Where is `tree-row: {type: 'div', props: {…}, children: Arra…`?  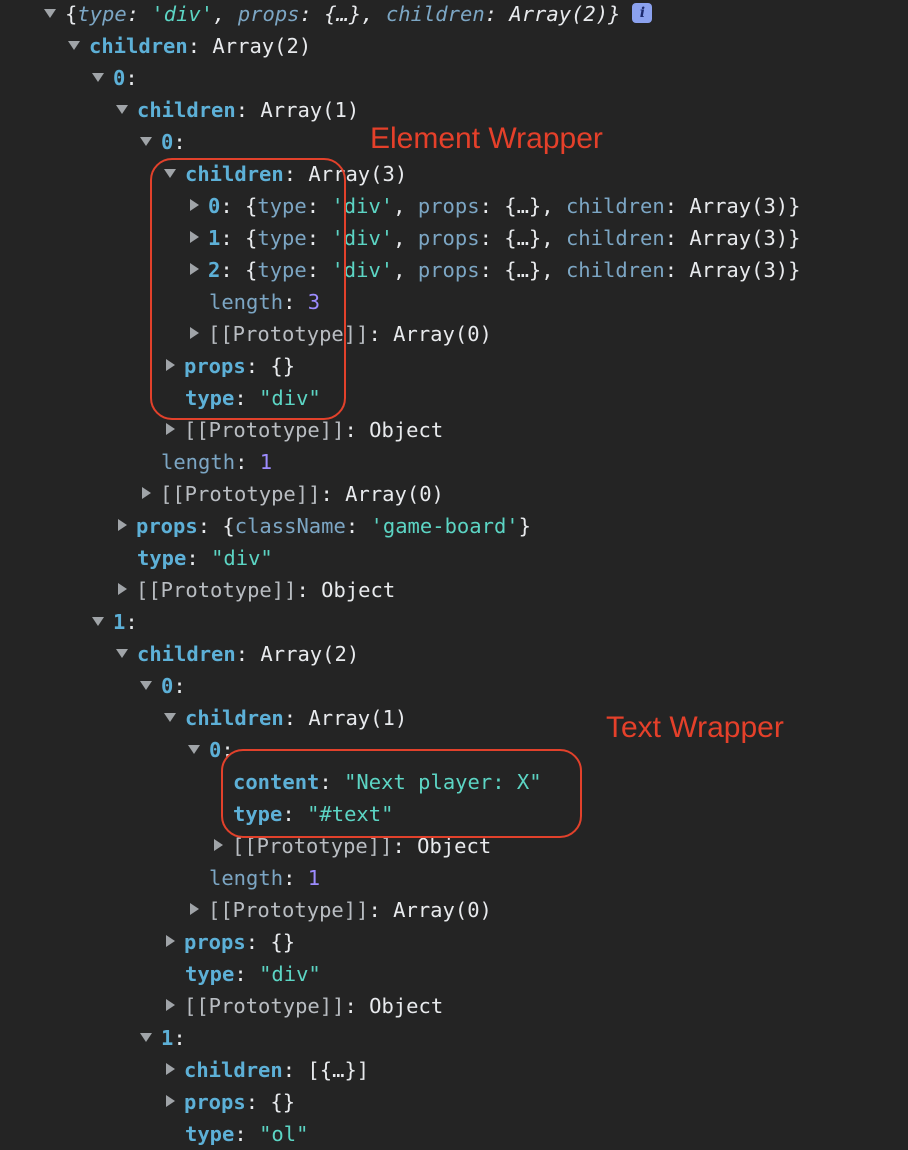
tree-row: {type: 'div', props: {…}, children: Arra… is located at coordinates (348, 15).